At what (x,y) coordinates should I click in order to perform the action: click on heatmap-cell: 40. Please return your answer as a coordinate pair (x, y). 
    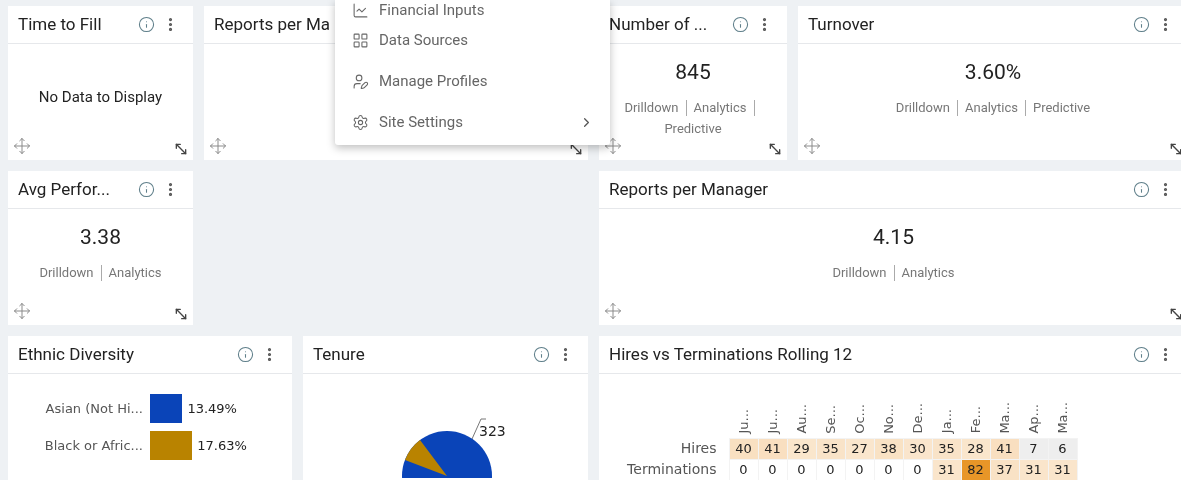
    Looking at the image, I should click on (743, 448).